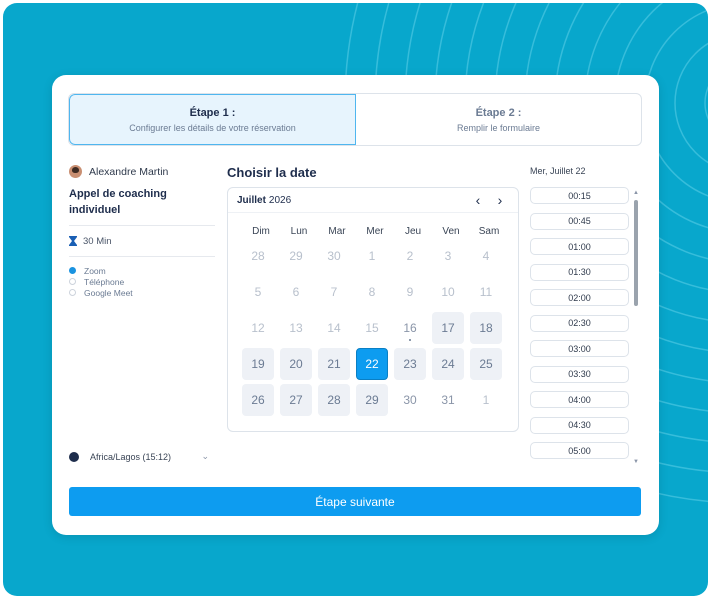 The image size is (711, 599). Describe the element at coordinates (131, 456) in the screenshot. I see `timezone-value: Africa/Lagos (15:12)` at that location.